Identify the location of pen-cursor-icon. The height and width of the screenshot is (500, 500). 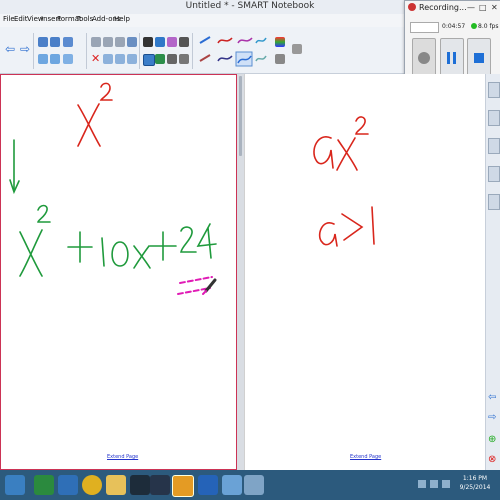
(209, 286).